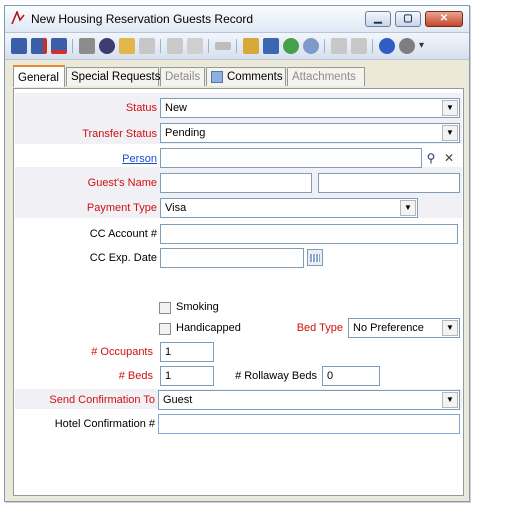 The height and width of the screenshot is (512, 527). Describe the element at coordinates (289, 208) in the screenshot. I see `payment-type-select: Visa ▼` at that location.